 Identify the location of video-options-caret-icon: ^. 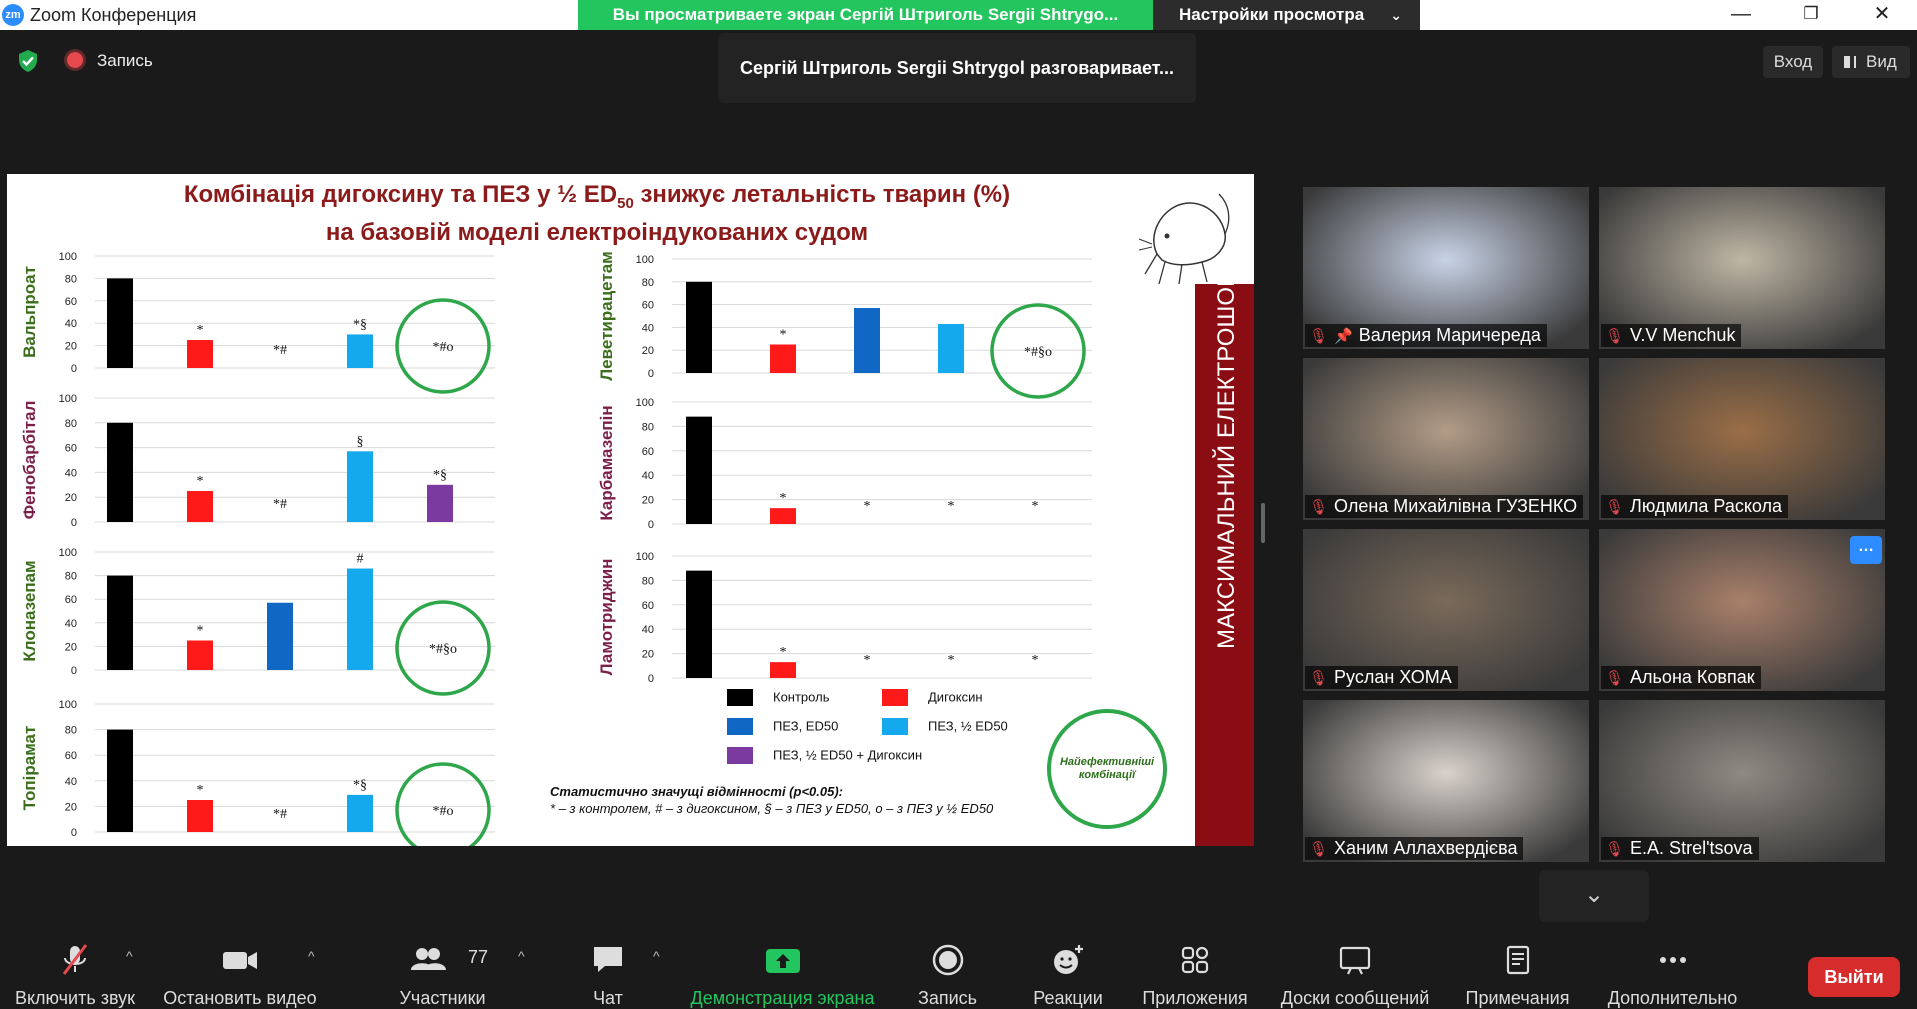
(311, 956).